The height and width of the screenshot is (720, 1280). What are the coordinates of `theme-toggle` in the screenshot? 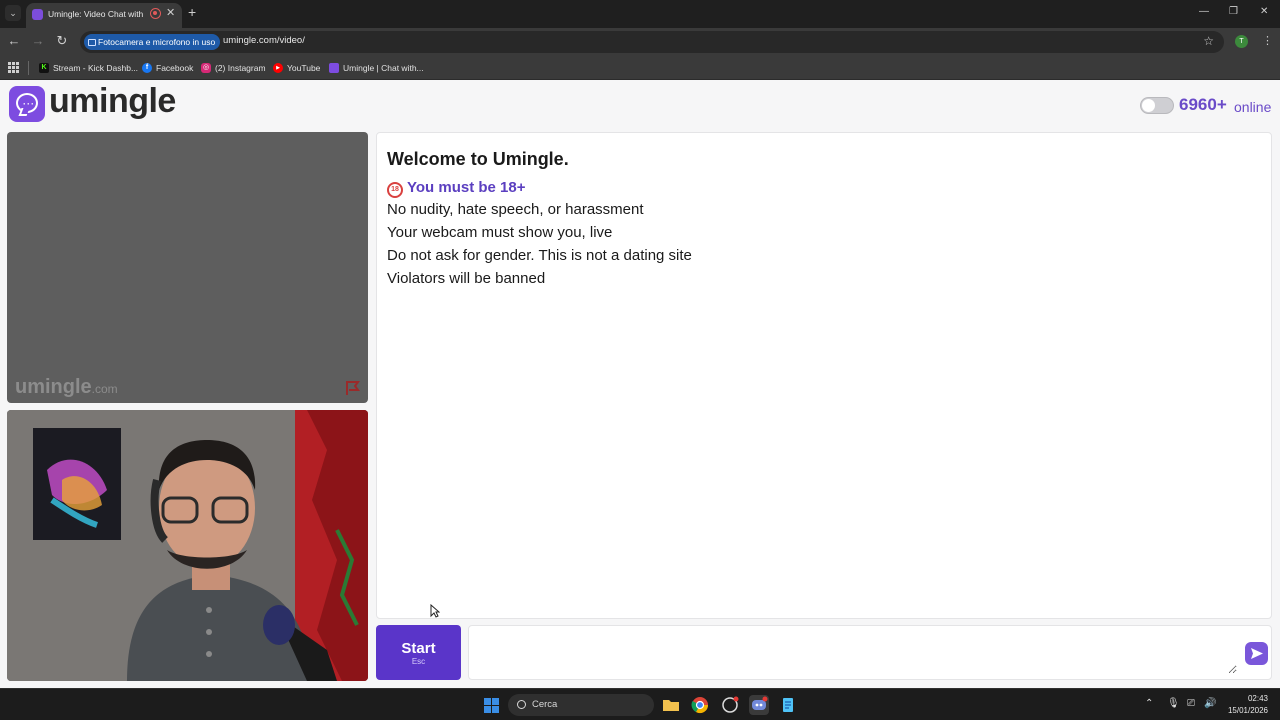 It's located at (1157, 105).